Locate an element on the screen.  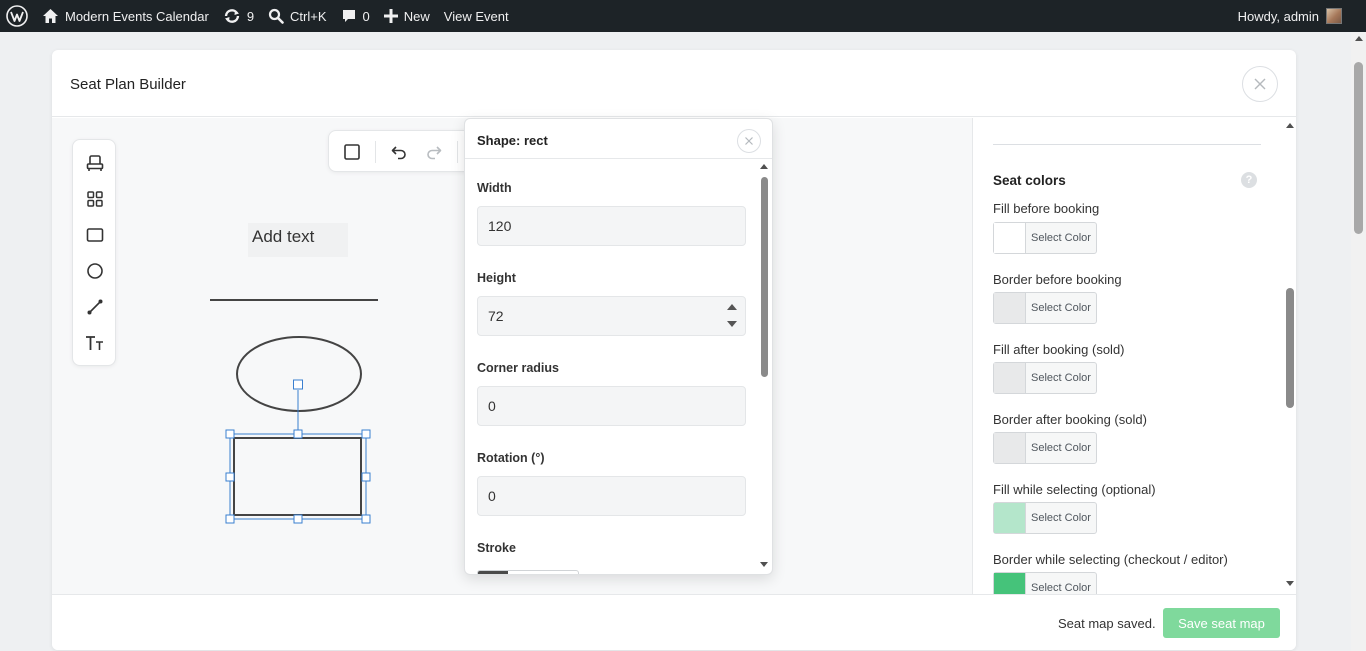
site-name-label: Modern Events Calendar is located at coordinates (137, 16).